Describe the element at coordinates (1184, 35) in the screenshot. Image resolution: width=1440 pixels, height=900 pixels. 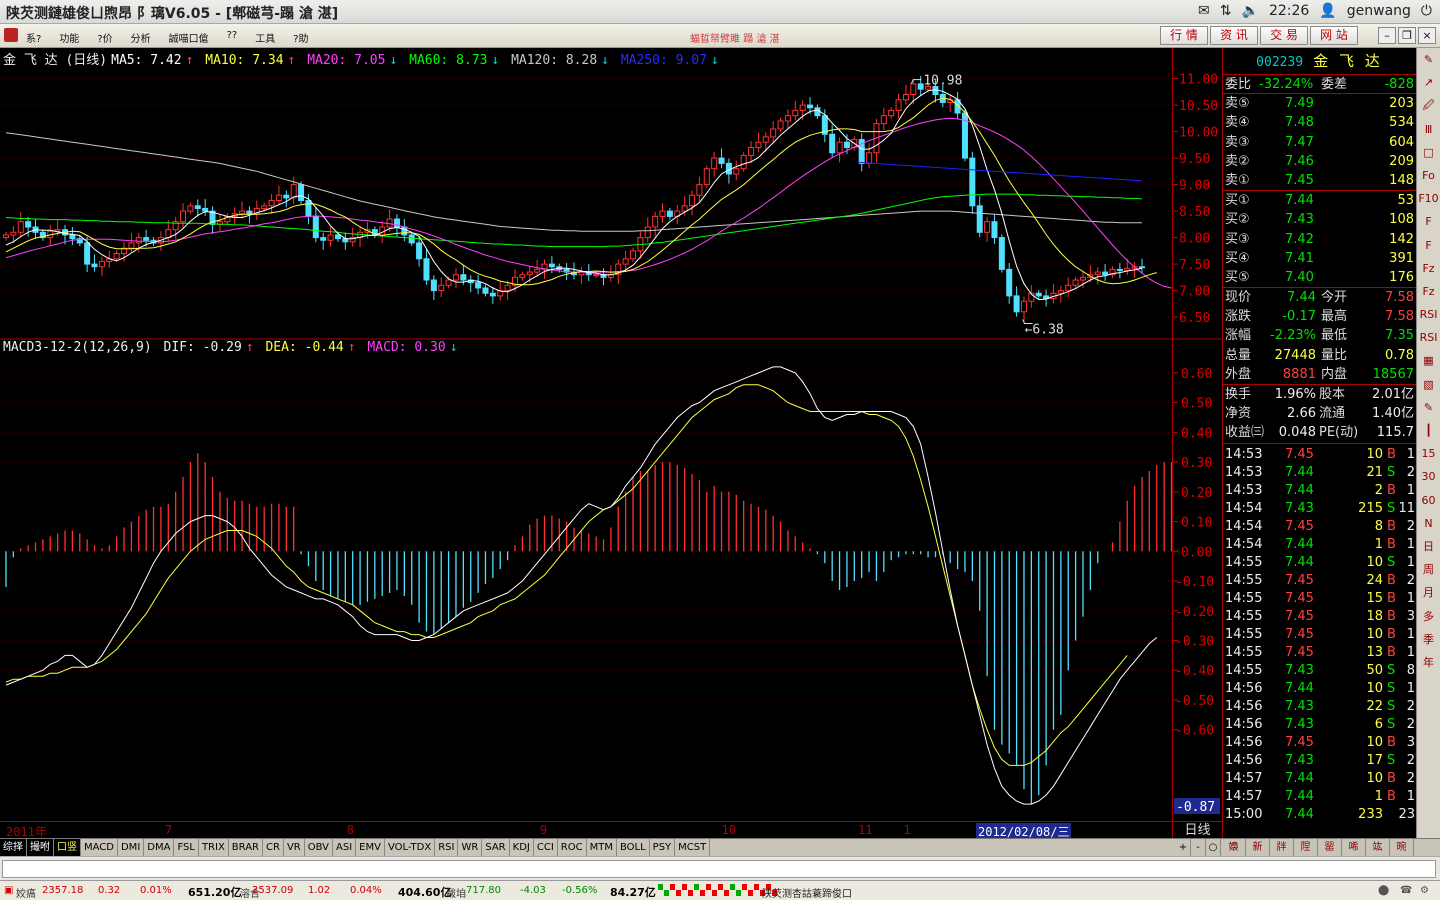
I see `nav-button-0: 行 情` at that location.